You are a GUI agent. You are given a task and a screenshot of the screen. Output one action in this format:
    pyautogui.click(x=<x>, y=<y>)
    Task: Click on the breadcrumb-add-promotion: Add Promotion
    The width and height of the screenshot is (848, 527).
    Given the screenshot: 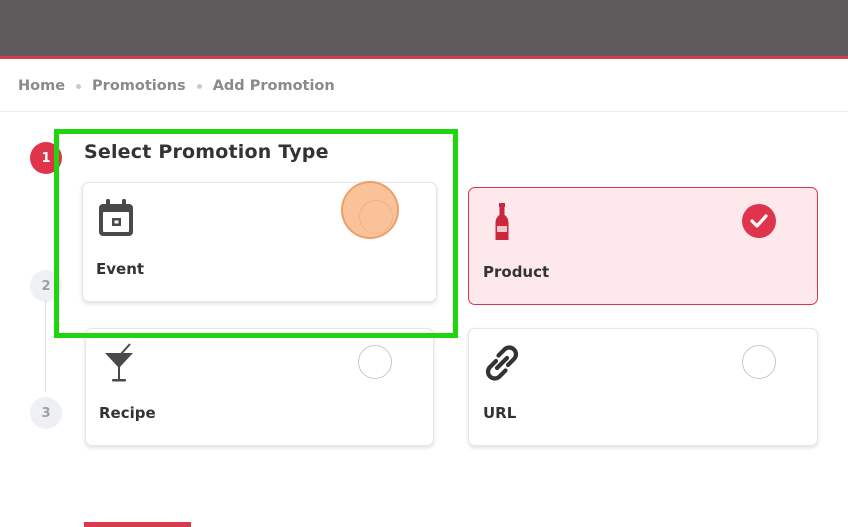 What is the action you would take?
    pyautogui.click(x=273, y=86)
    